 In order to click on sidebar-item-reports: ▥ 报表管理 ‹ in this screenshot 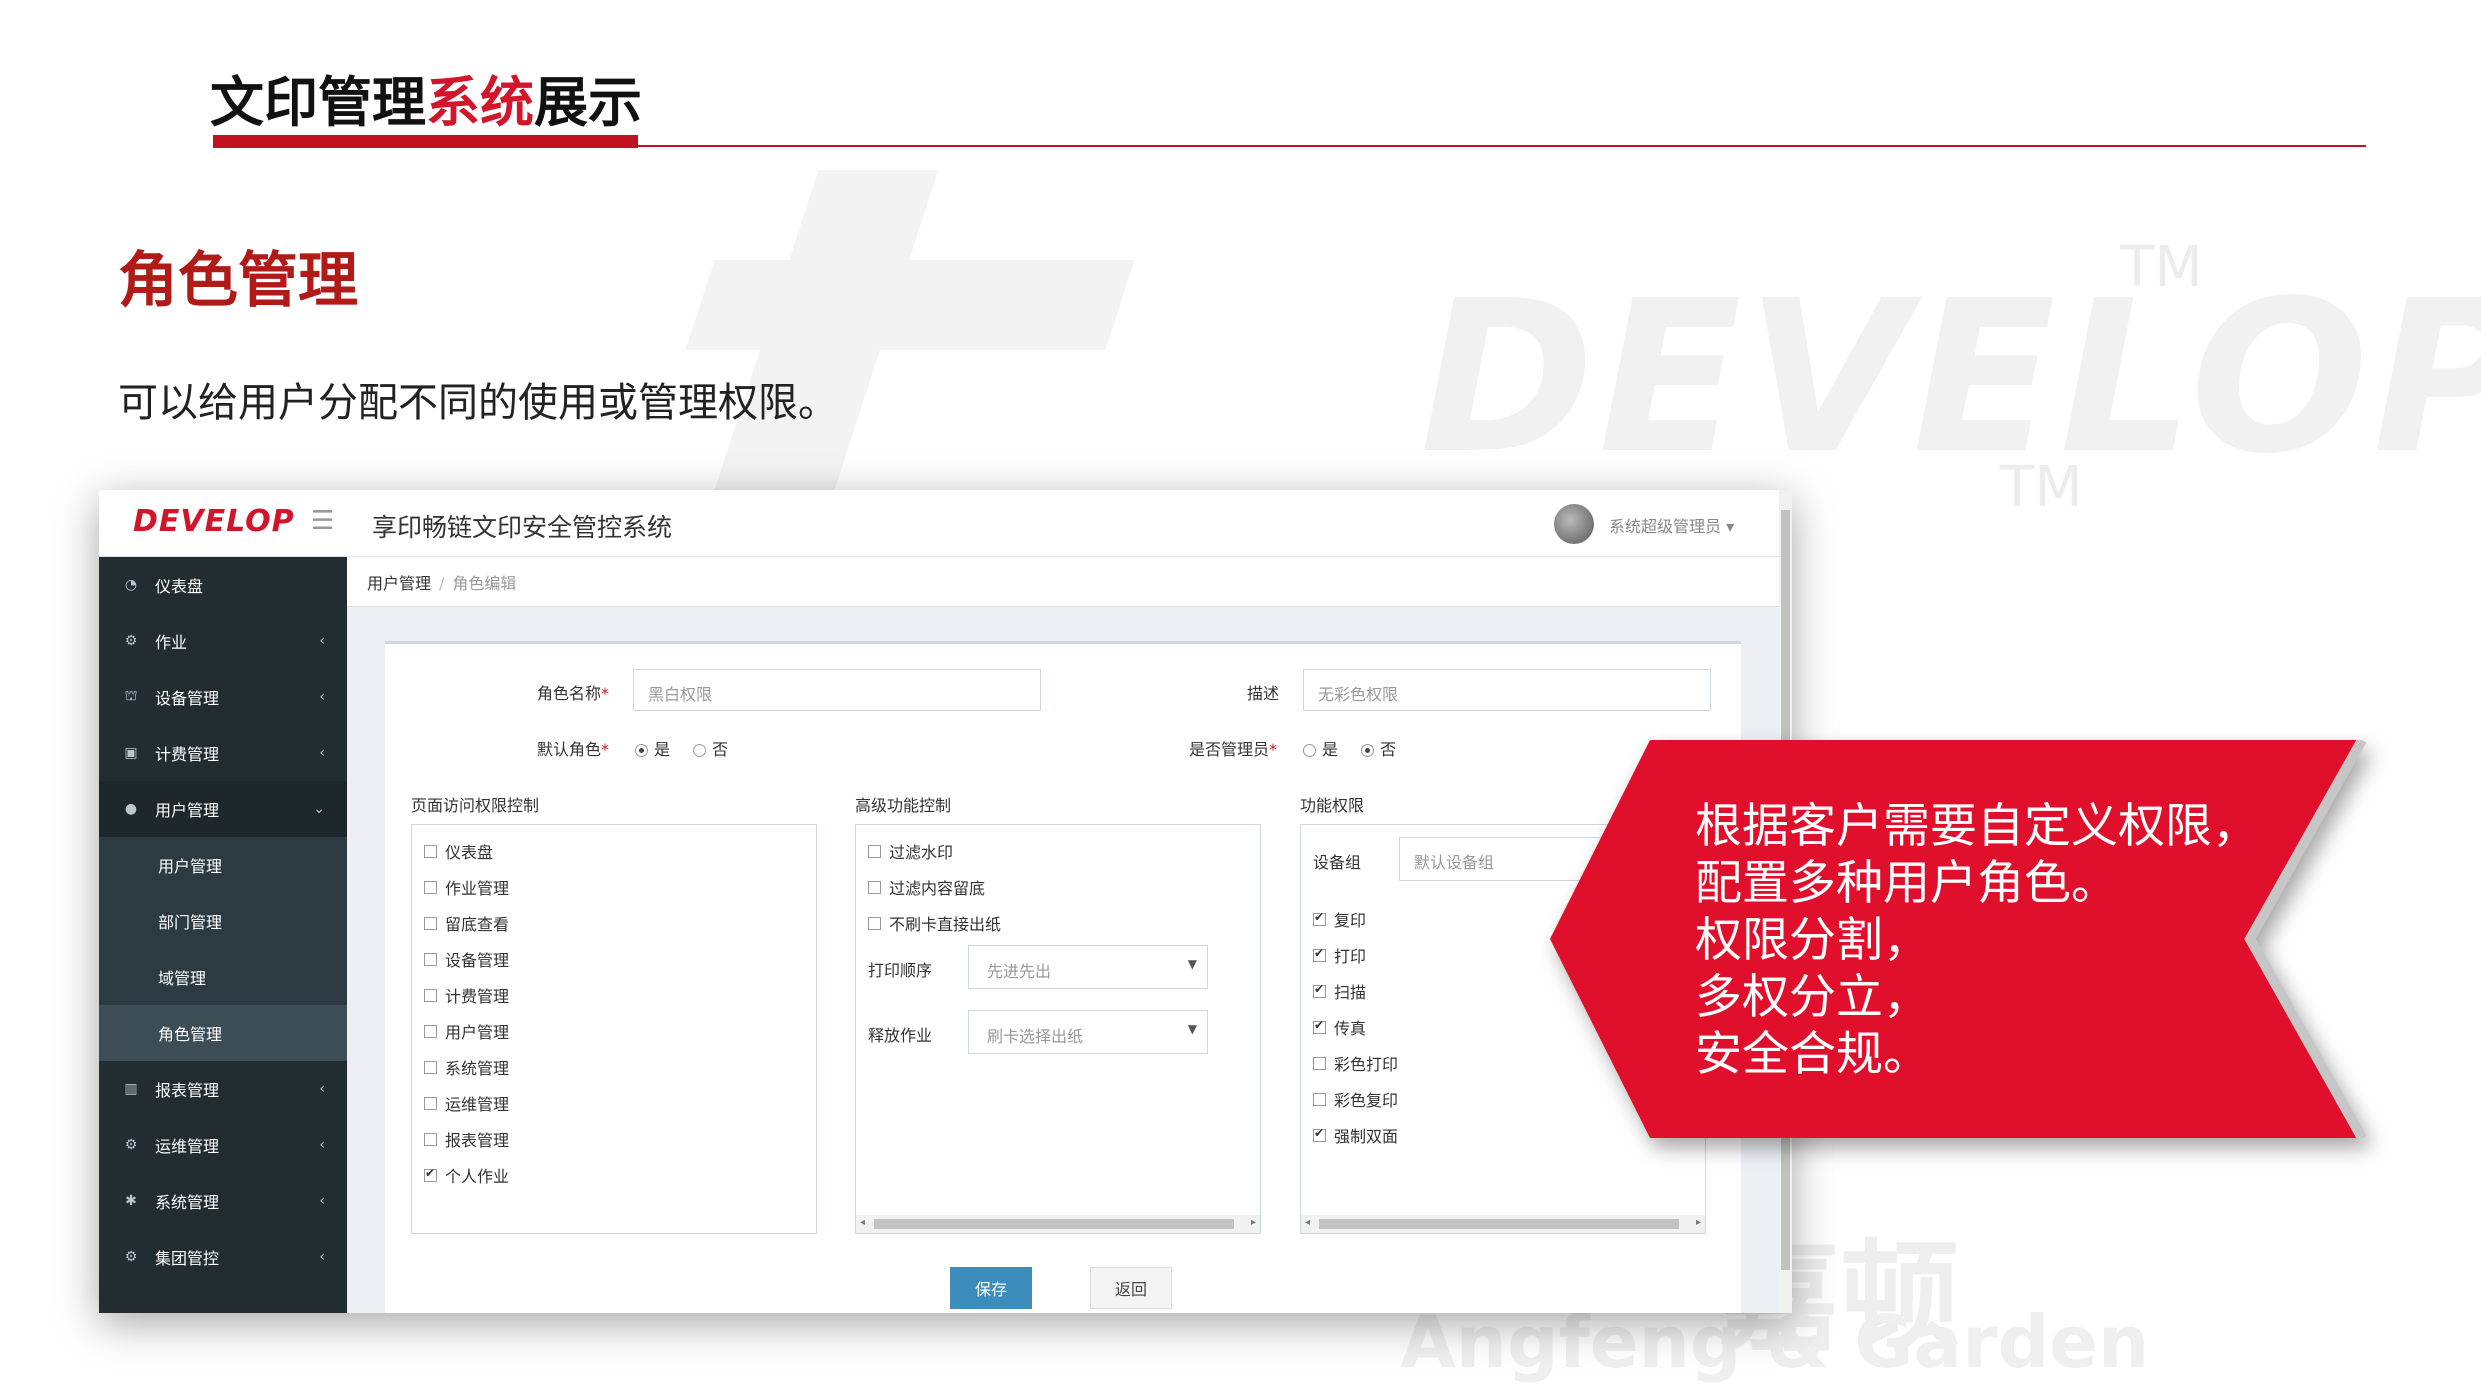, I will do `click(223, 1089)`.